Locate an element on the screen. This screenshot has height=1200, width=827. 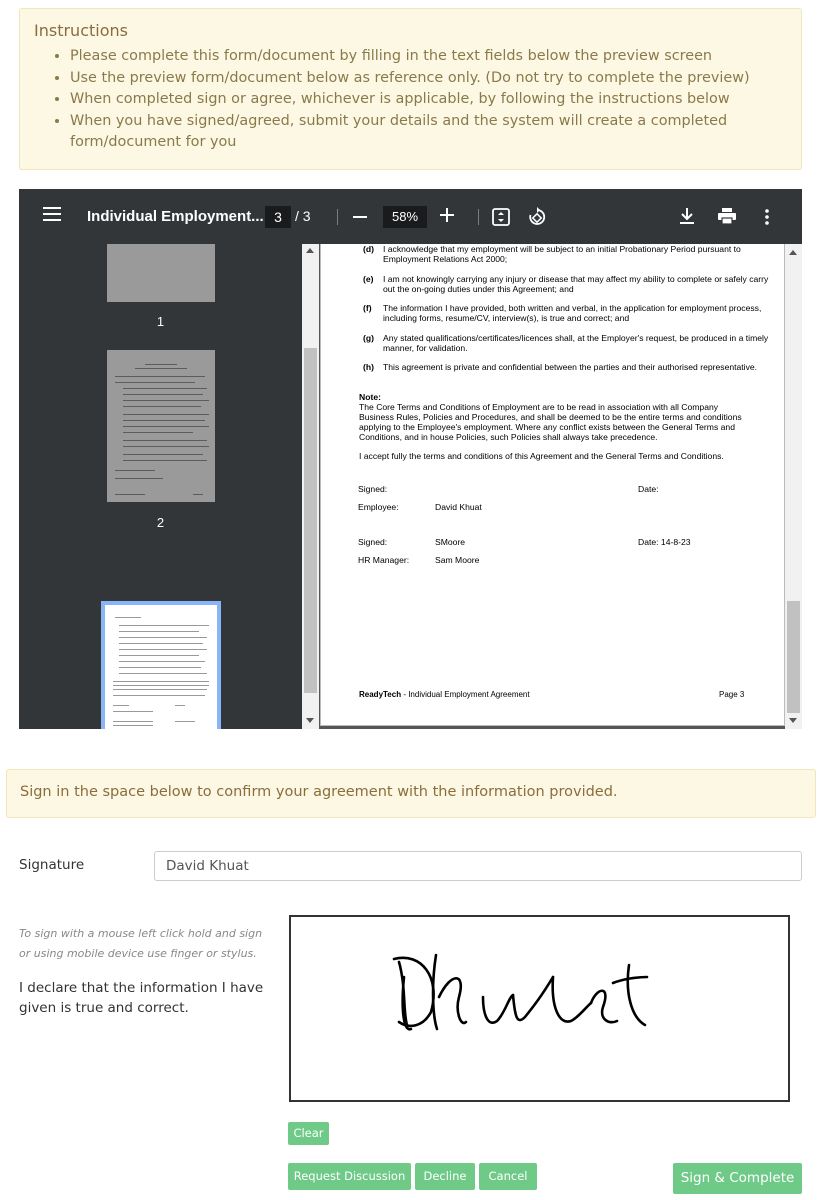
signature-name-input is located at coordinates (478, 866).